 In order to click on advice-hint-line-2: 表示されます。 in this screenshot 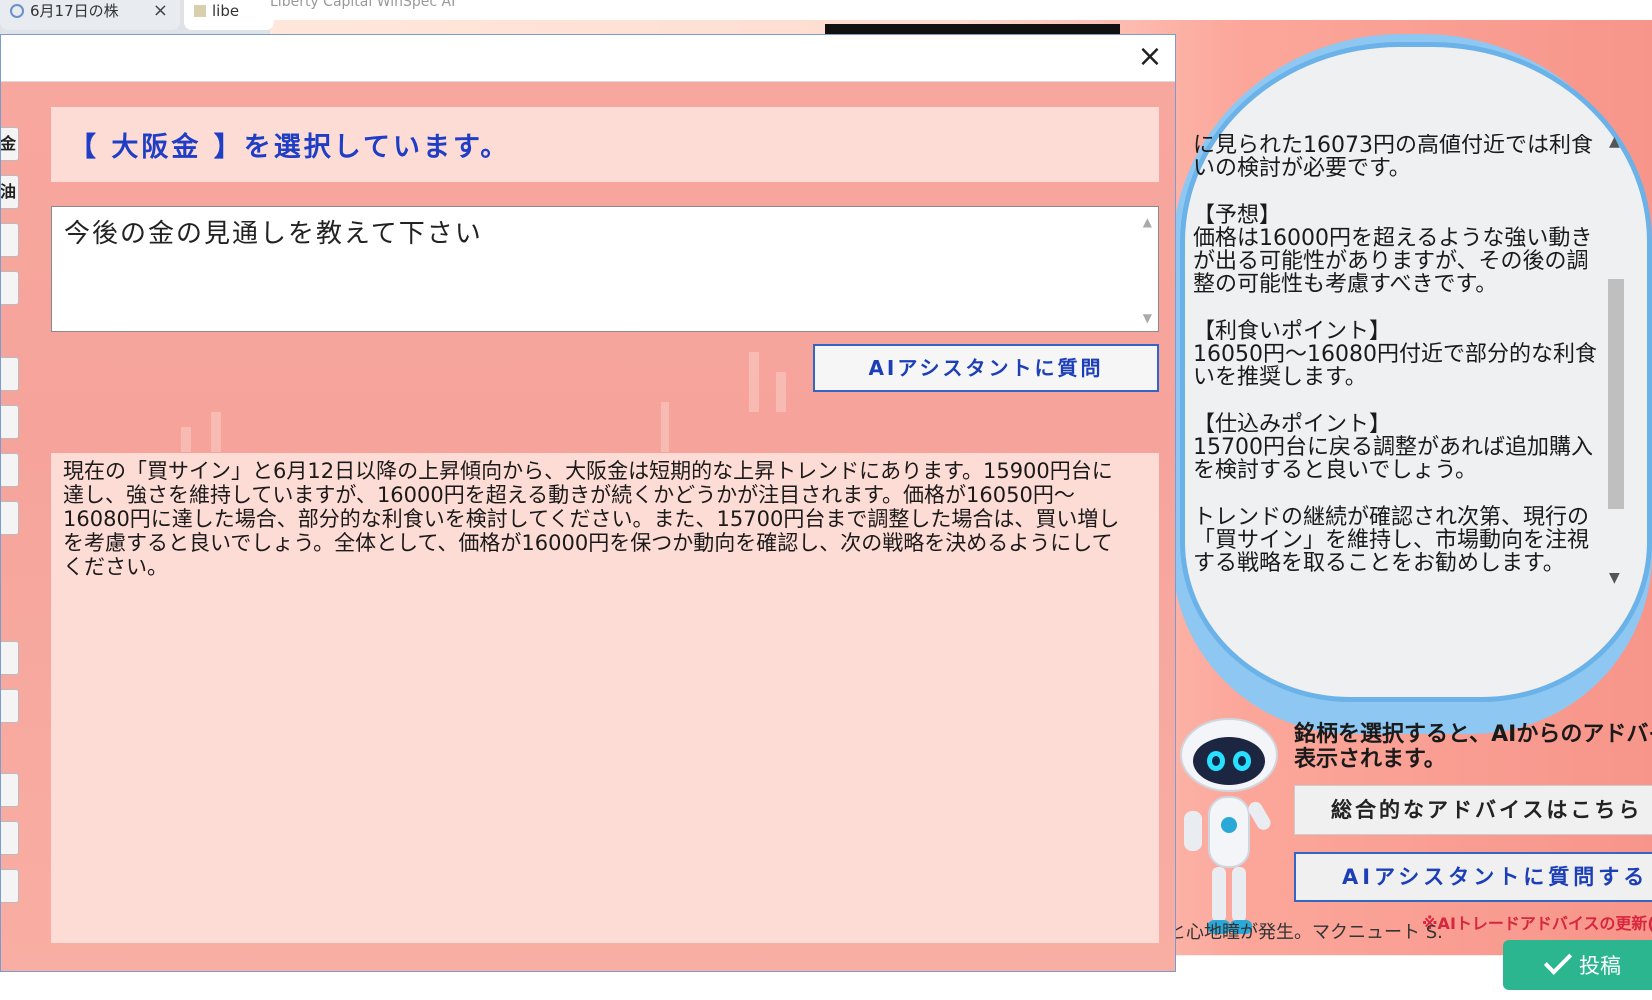, I will do `click(1370, 759)`.